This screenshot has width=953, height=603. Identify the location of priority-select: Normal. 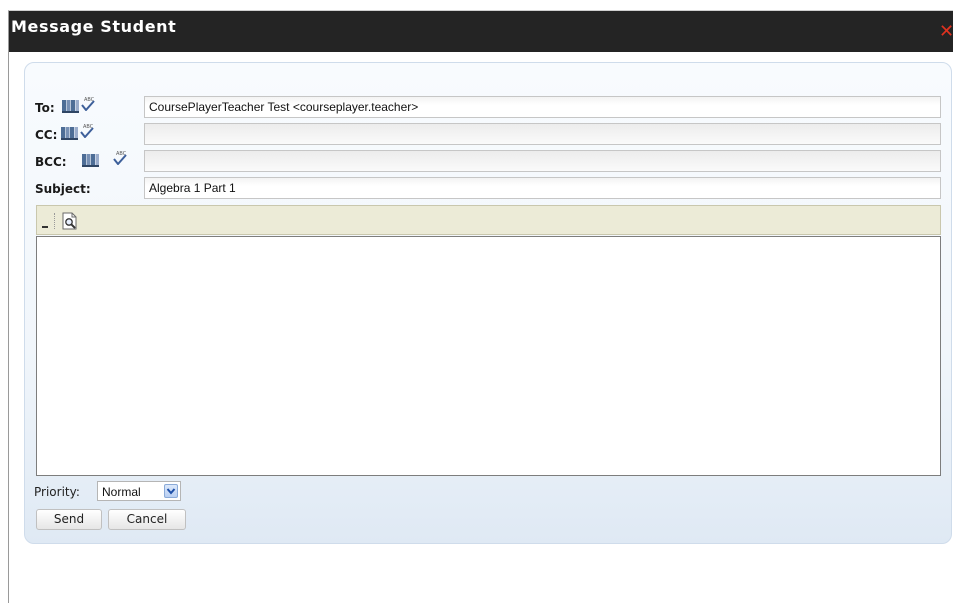
(139, 491).